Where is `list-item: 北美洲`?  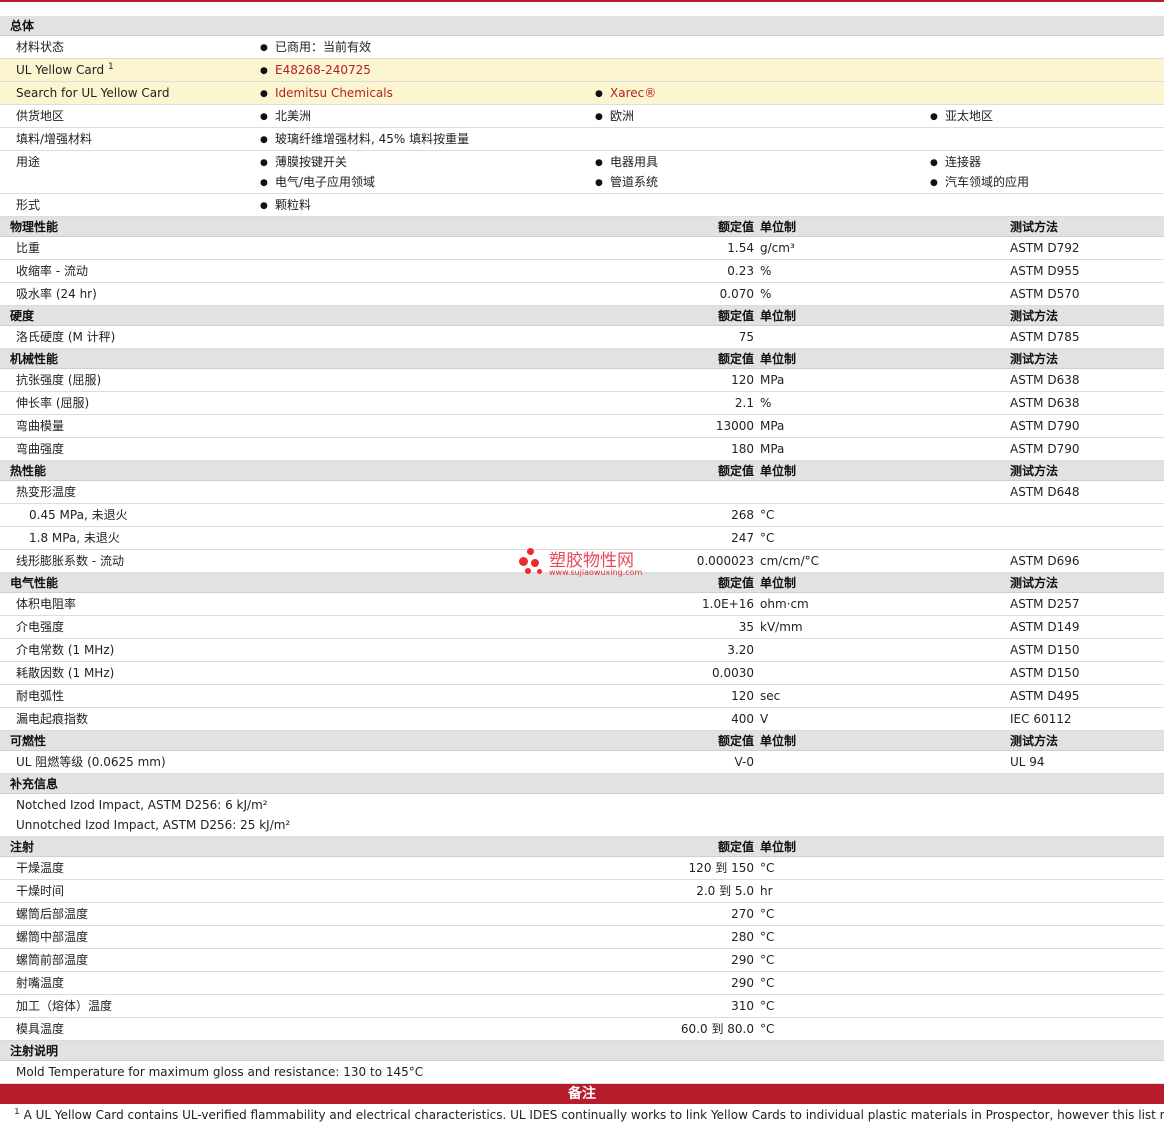
list-item: 北美洲 is located at coordinates (285, 116).